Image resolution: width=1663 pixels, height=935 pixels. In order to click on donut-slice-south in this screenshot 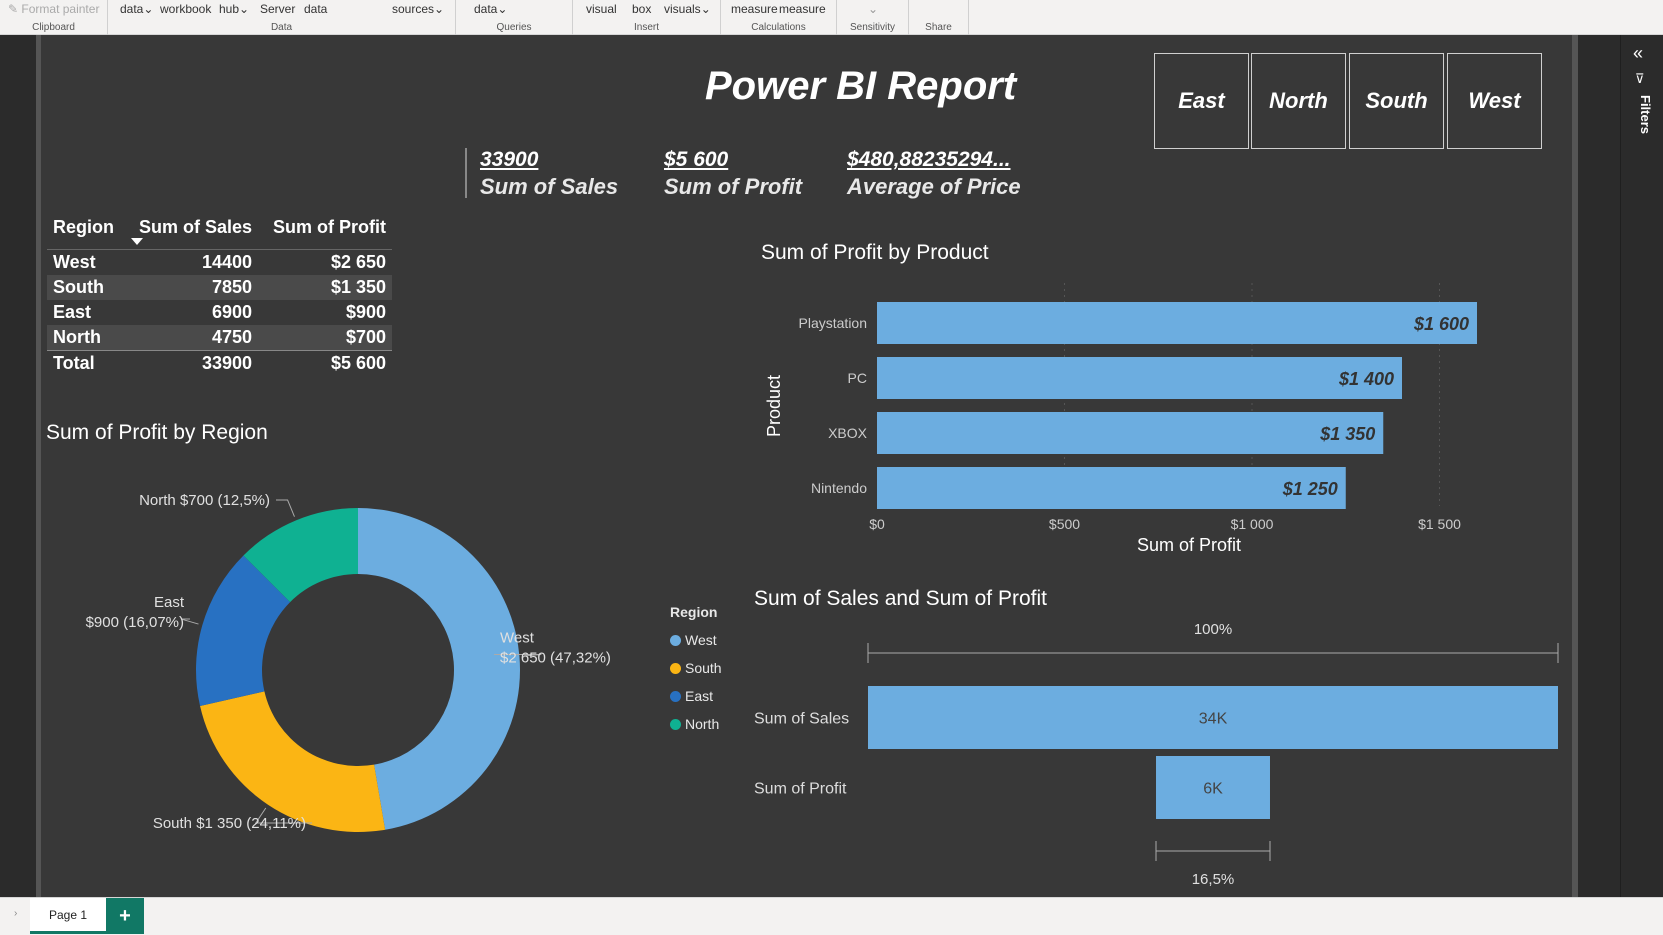, I will do `click(293, 761)`.